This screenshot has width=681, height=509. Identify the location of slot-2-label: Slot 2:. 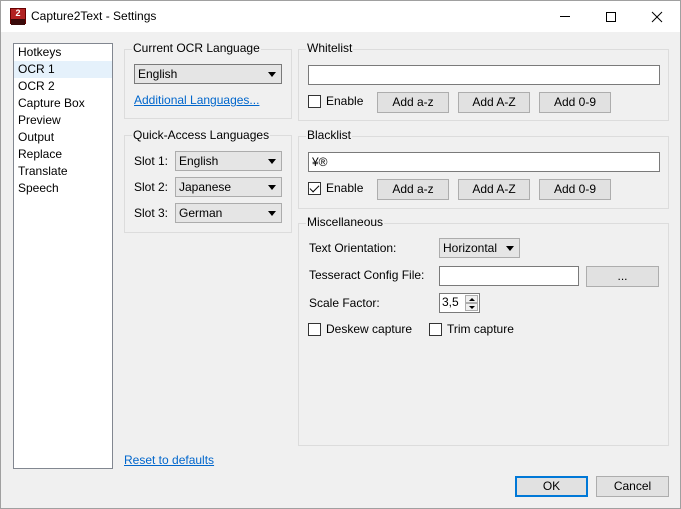
(151, 187).